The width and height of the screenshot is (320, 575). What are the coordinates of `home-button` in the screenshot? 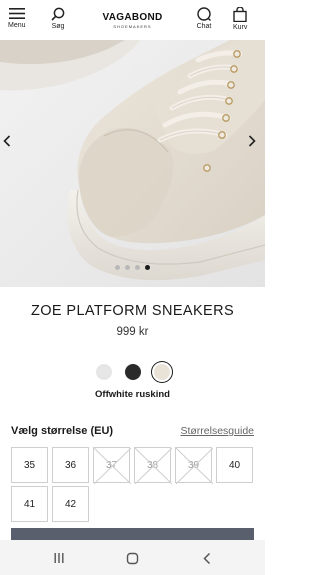 It's located at (132, 558).